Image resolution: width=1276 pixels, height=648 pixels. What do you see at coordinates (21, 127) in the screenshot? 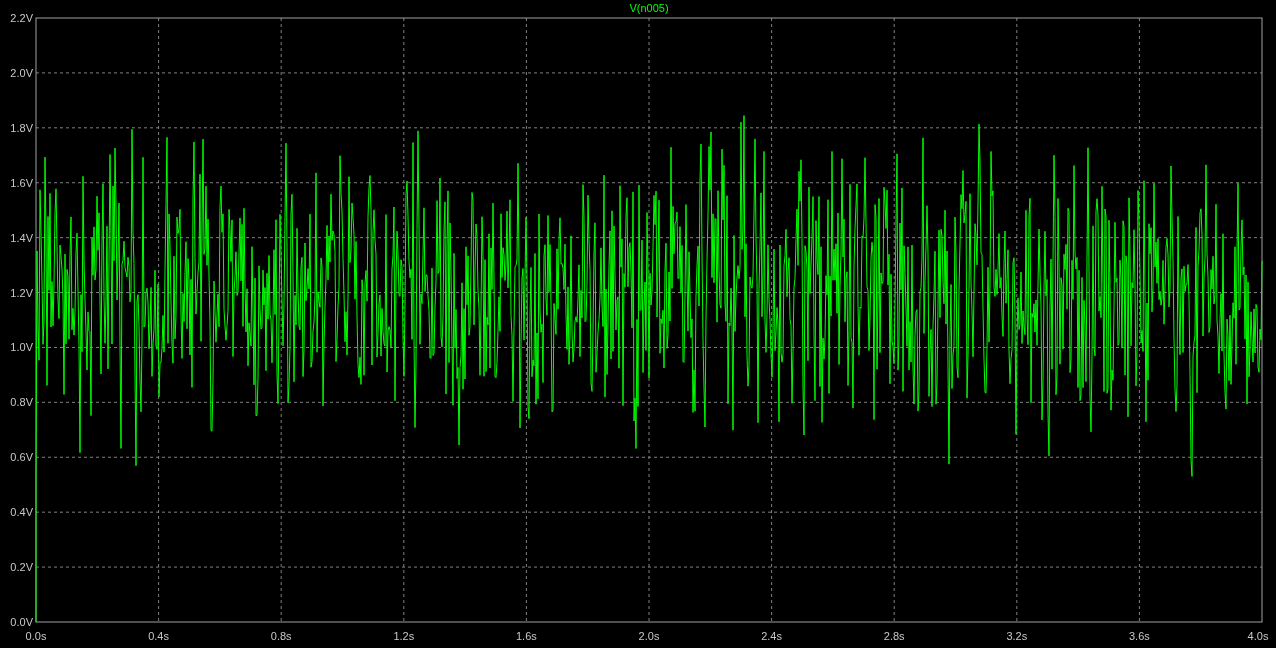
I see `axis-tick-label: 1.8V` at bounding box center [21, 127].